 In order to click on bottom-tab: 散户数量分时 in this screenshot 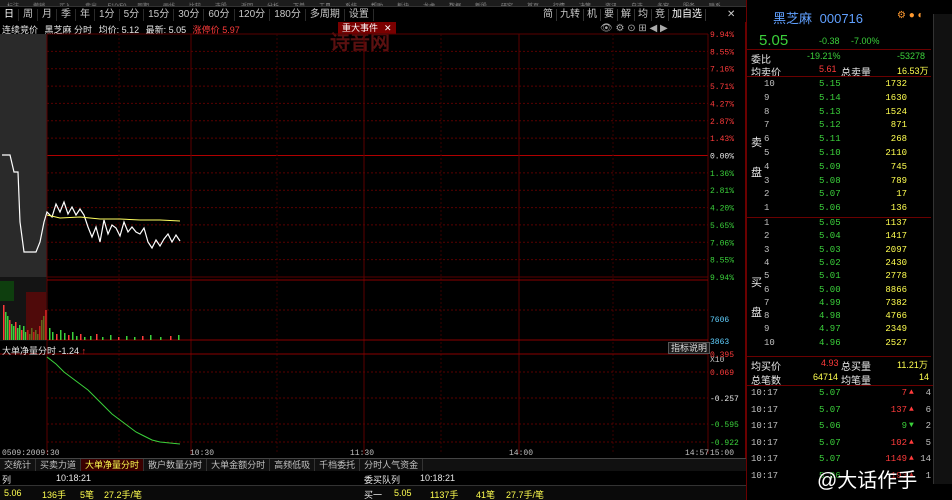, I will do `click(176, 465)`.